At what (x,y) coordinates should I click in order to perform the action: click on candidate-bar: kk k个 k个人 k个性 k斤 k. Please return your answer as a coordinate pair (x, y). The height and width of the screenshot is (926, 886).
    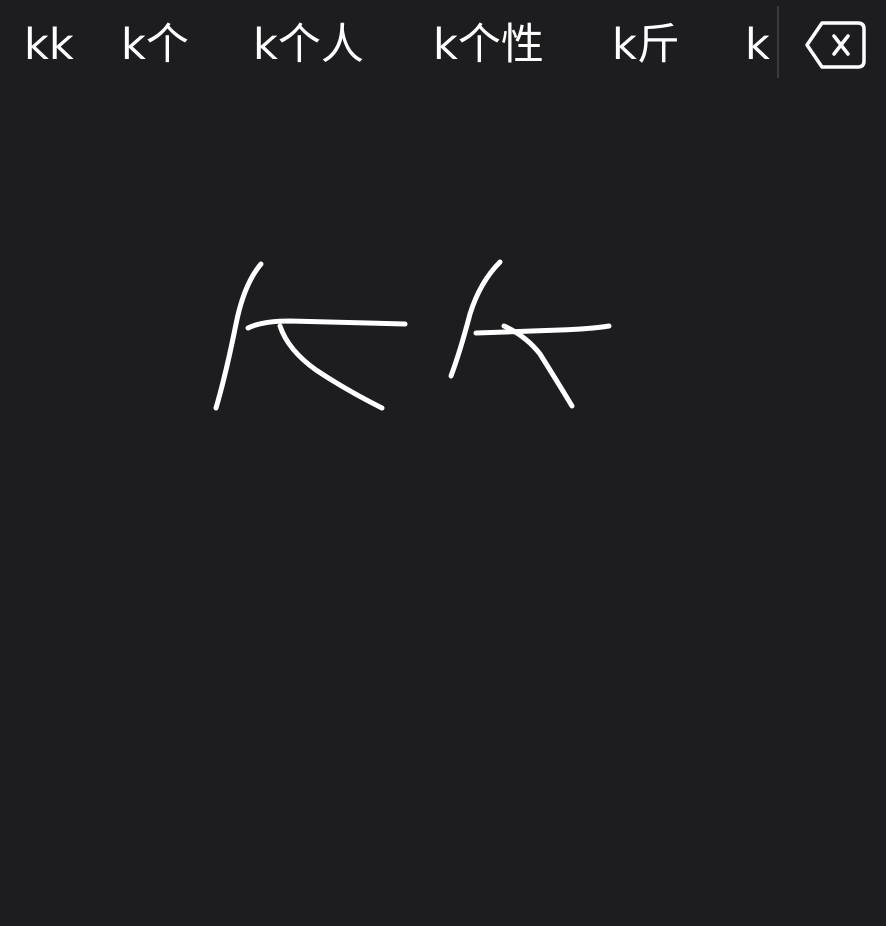
    Looking at the image, I should click on (443, 44).